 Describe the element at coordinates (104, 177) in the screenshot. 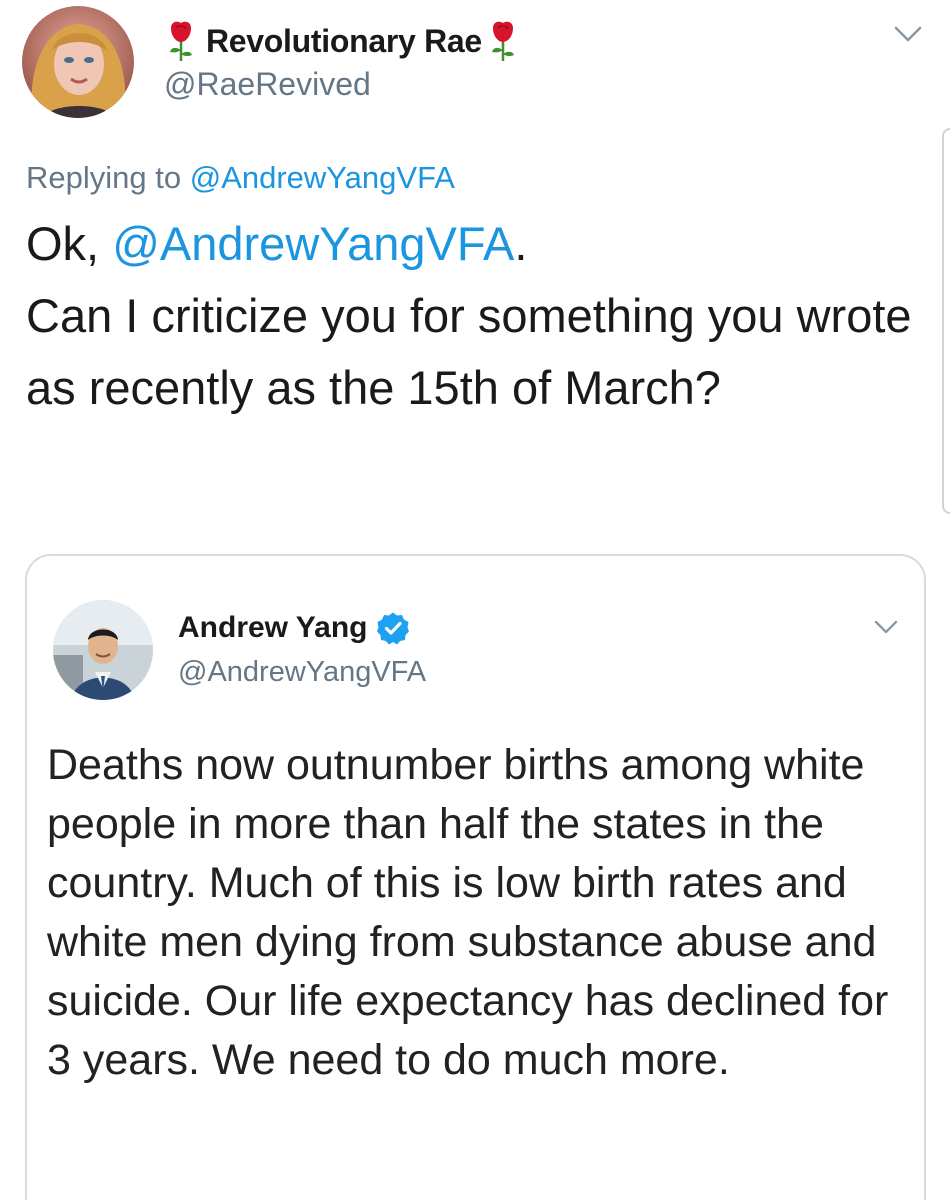

I see `replying-to-label: Replying to` at that location.